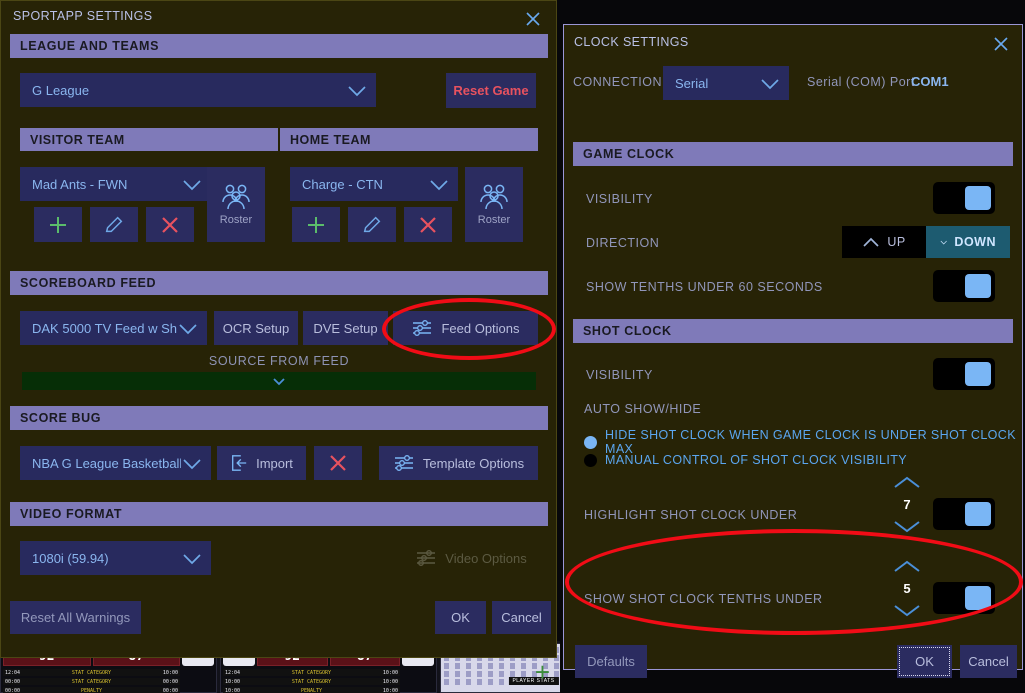  I want to click on scoreboard-feed-value: DAK 5000 TV Feed w Shc, so click(104, 328).